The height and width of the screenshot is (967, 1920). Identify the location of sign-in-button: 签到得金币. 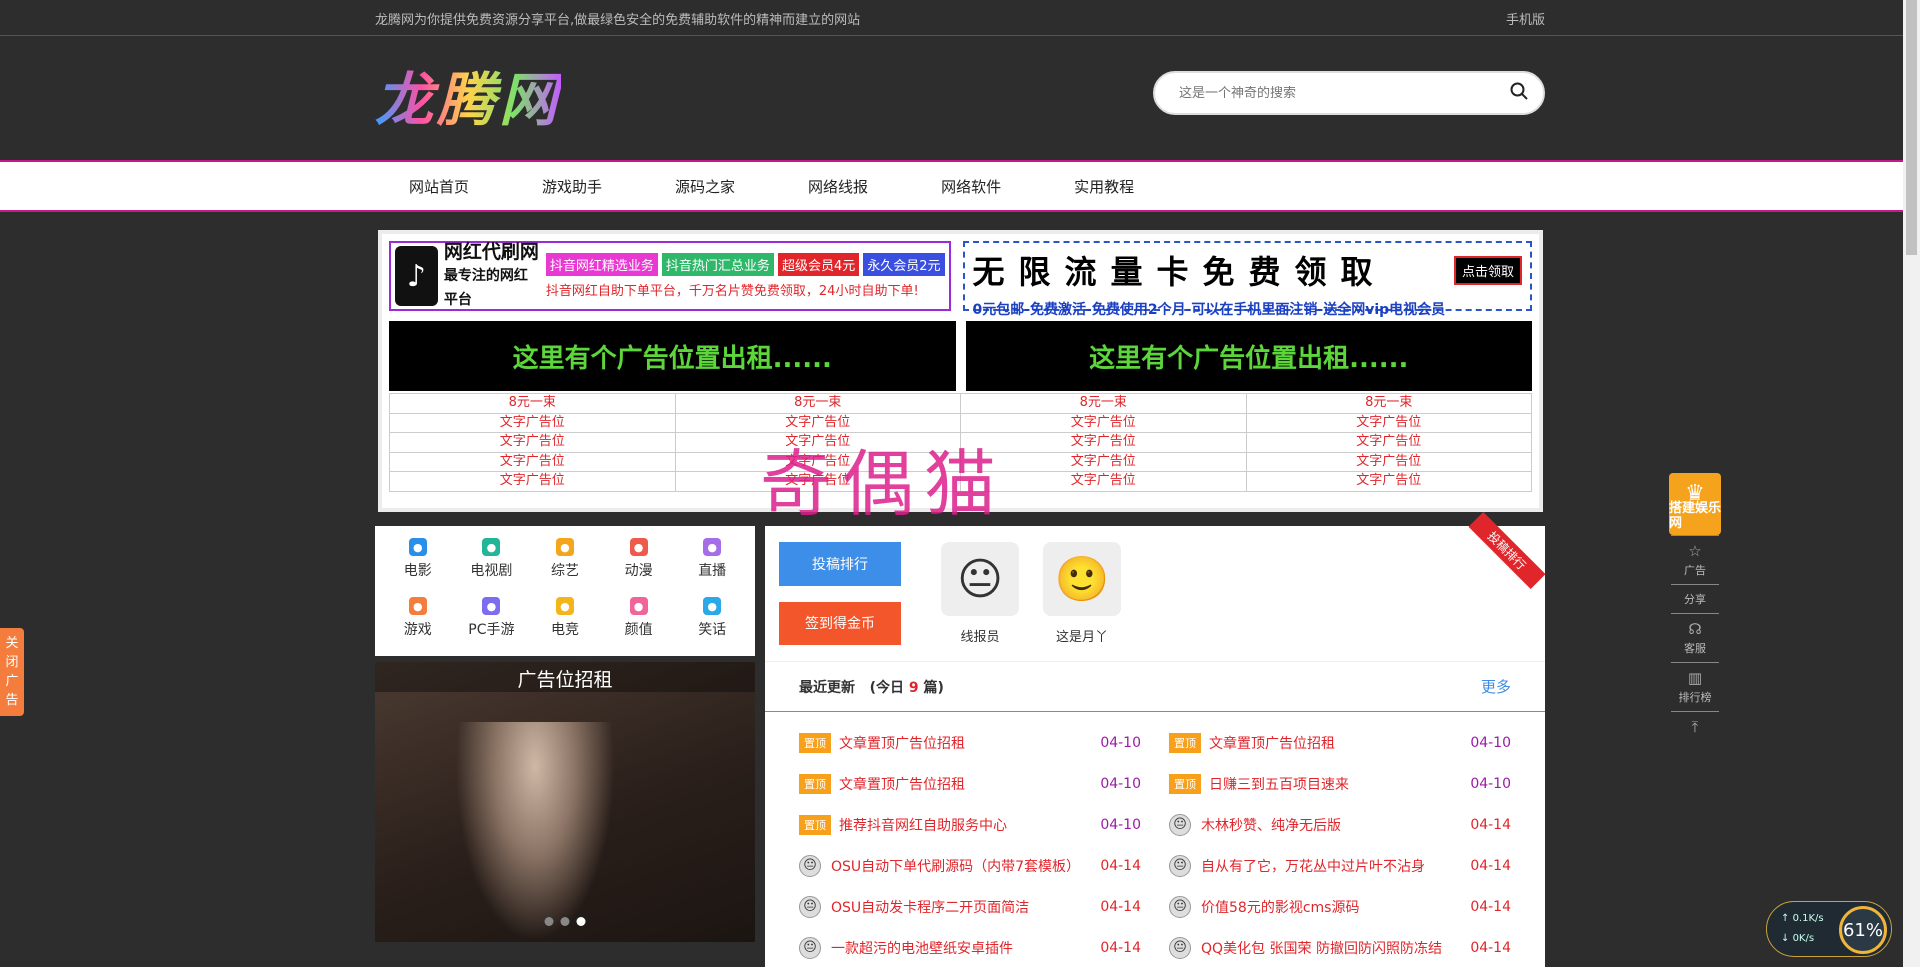
(840, 623).